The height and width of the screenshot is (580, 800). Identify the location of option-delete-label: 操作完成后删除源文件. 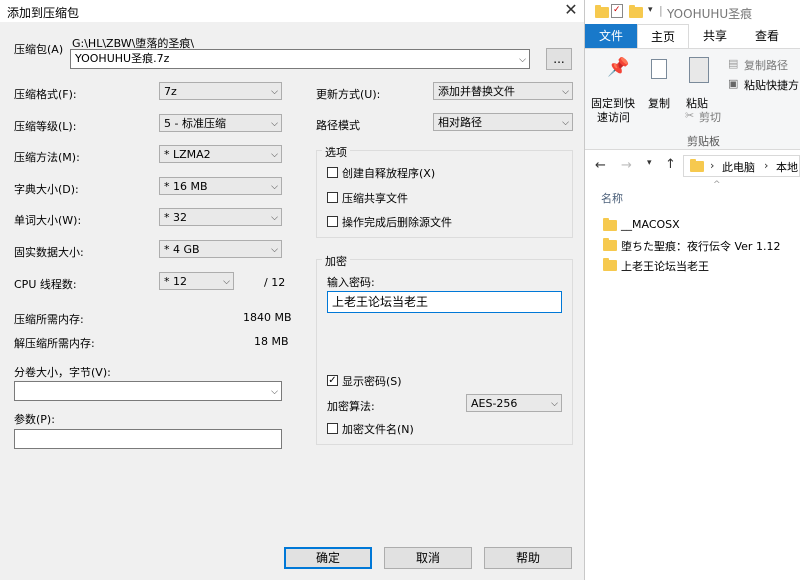
(397, 222).